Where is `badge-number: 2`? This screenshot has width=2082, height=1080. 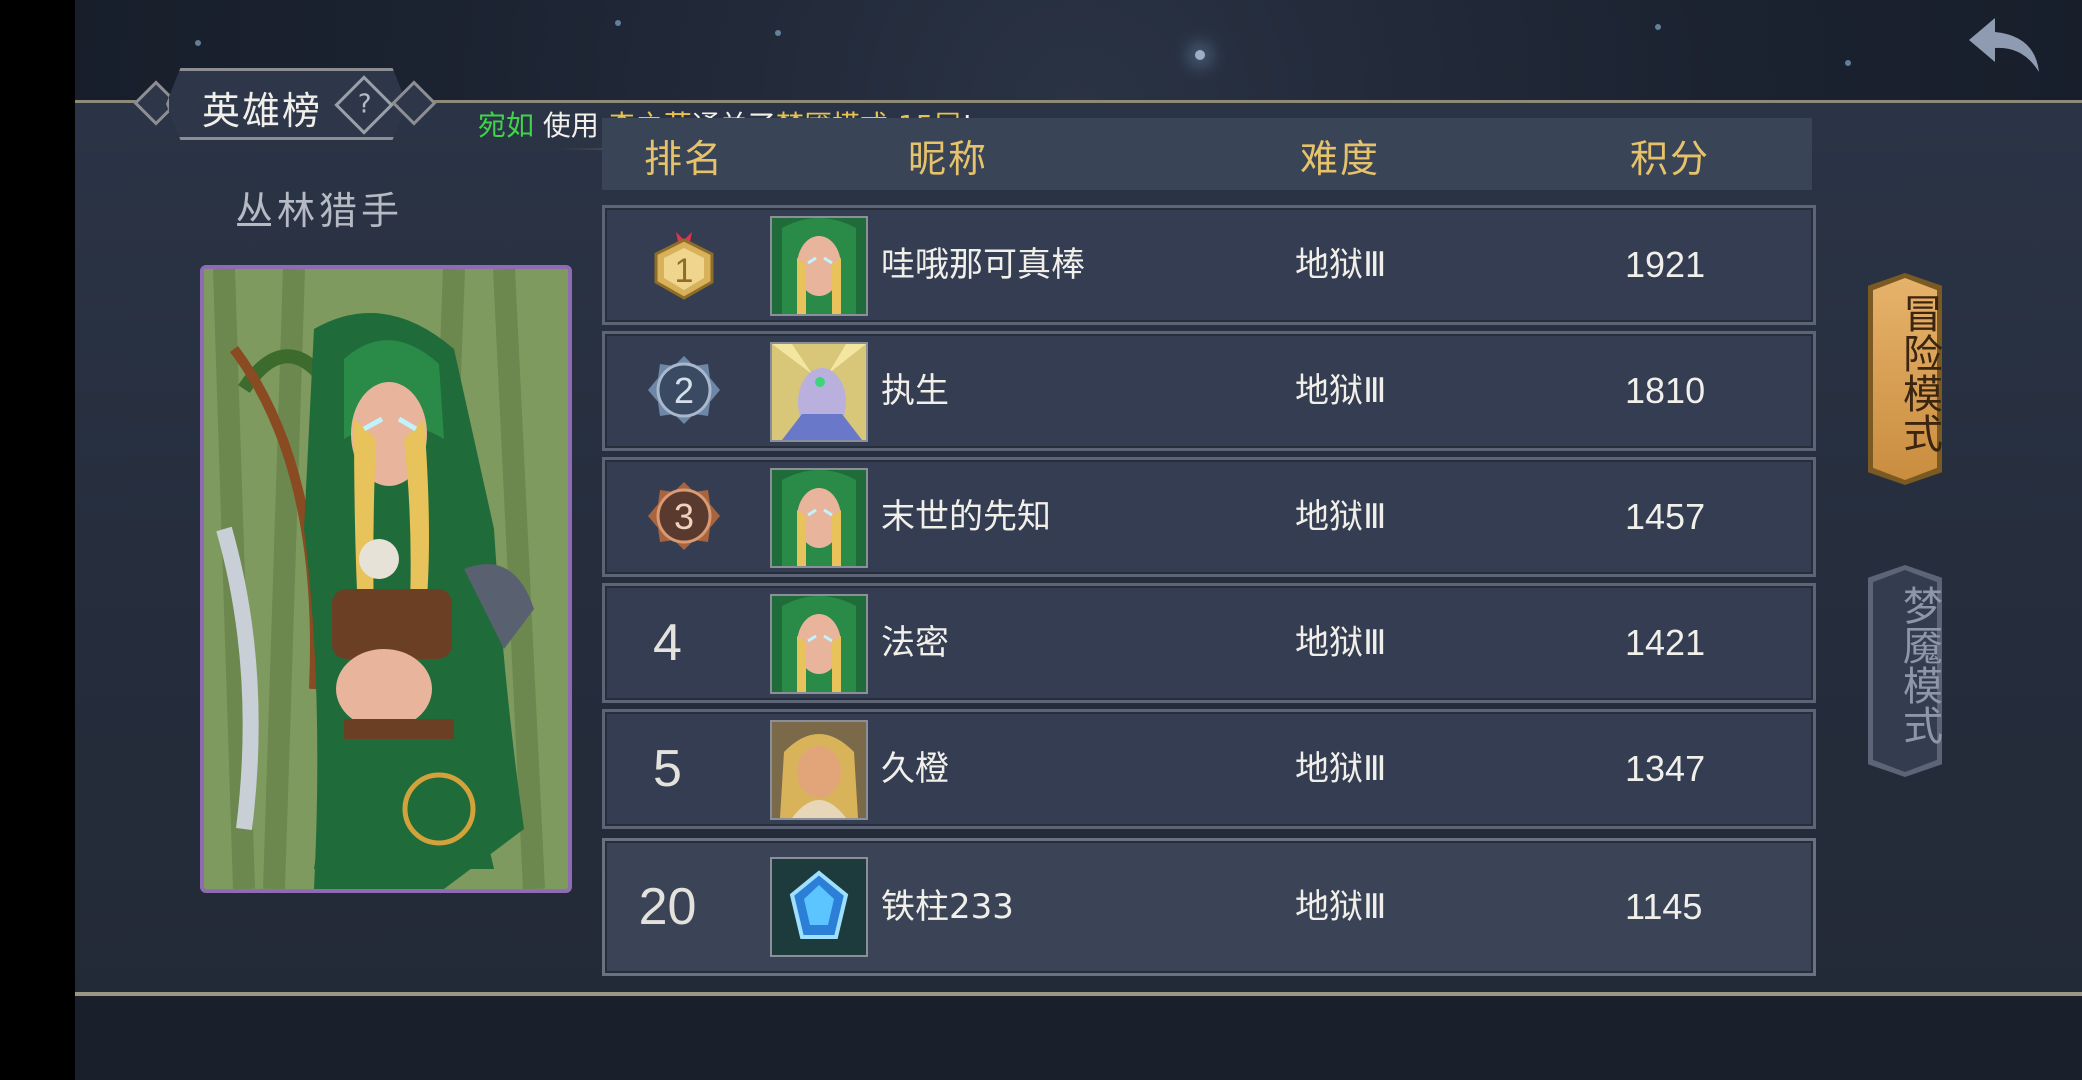 badge-number: 2 is located at coordinates (684, 390).